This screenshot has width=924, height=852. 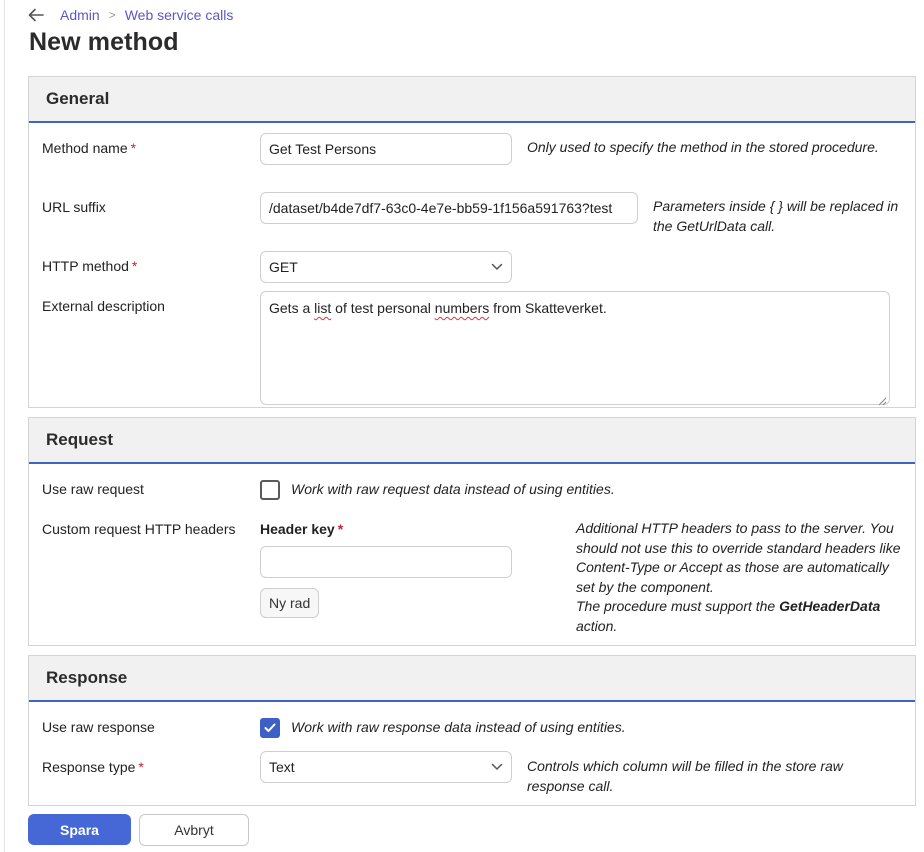 I want to click on use-raw-request-label: Use raw request, so click(x=93, y=489).